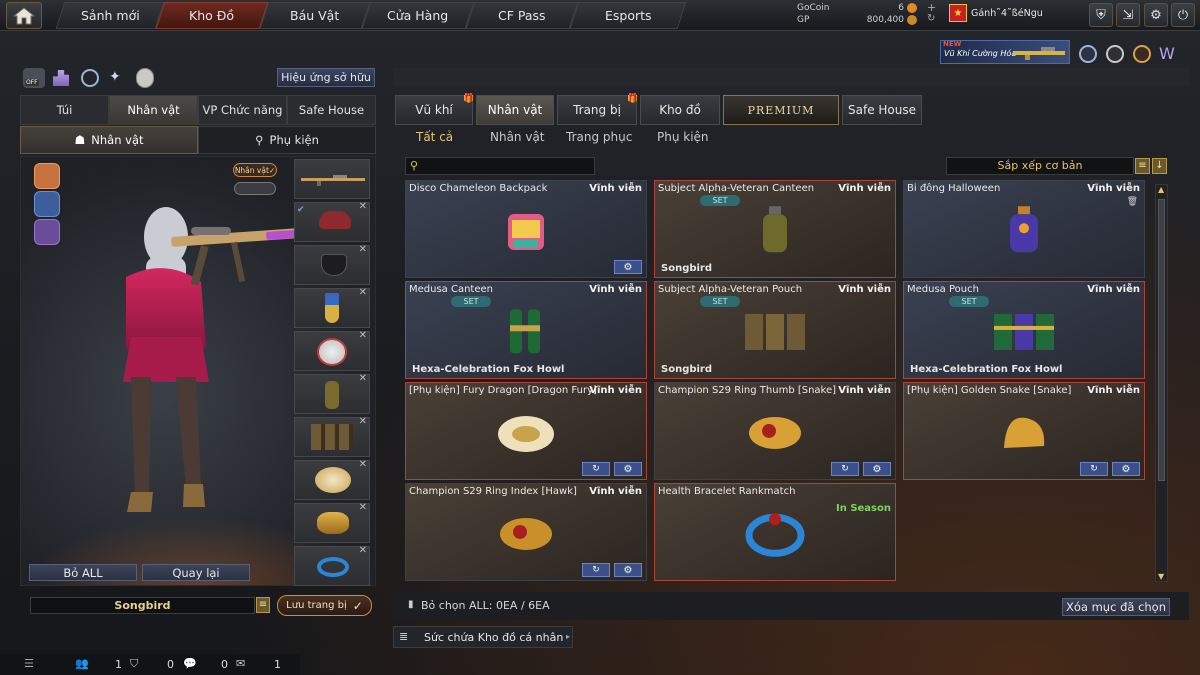 This screenshot has height=675, width=1200. Describe the element at coordinates (29, 663) in the screenshot. I see `list-icon: ☰` at that location.